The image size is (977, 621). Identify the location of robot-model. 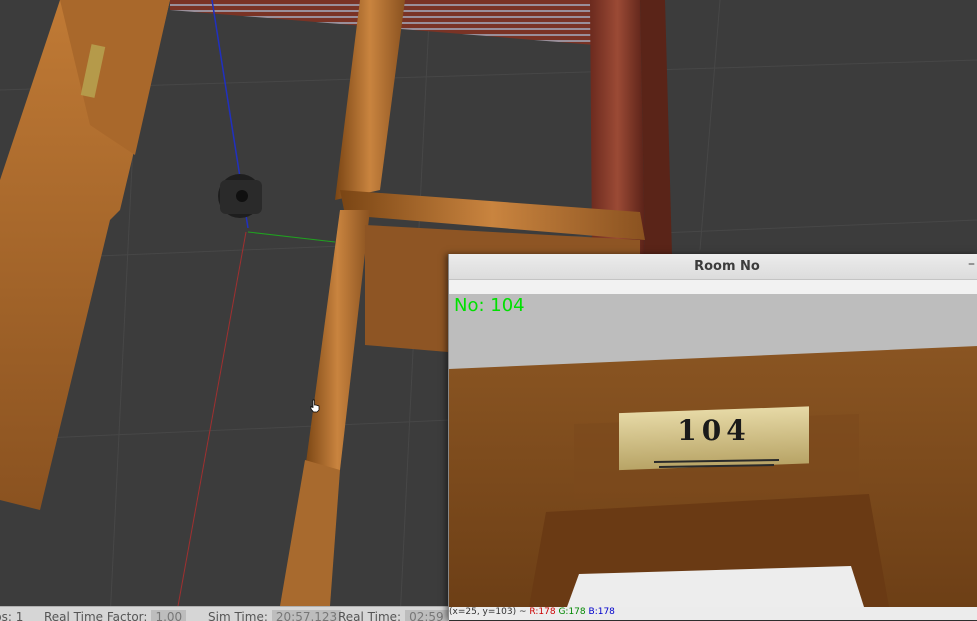
(240, 196).